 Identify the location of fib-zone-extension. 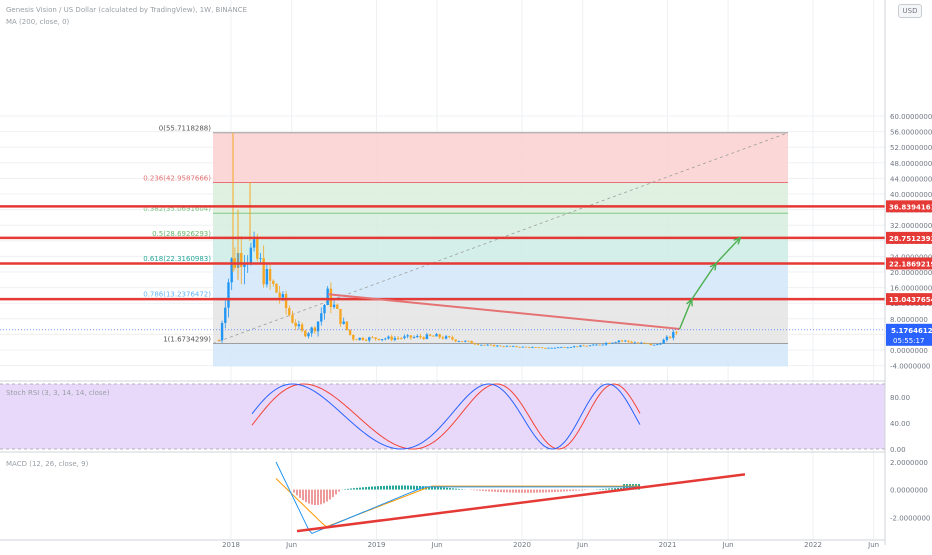
(500, 354).